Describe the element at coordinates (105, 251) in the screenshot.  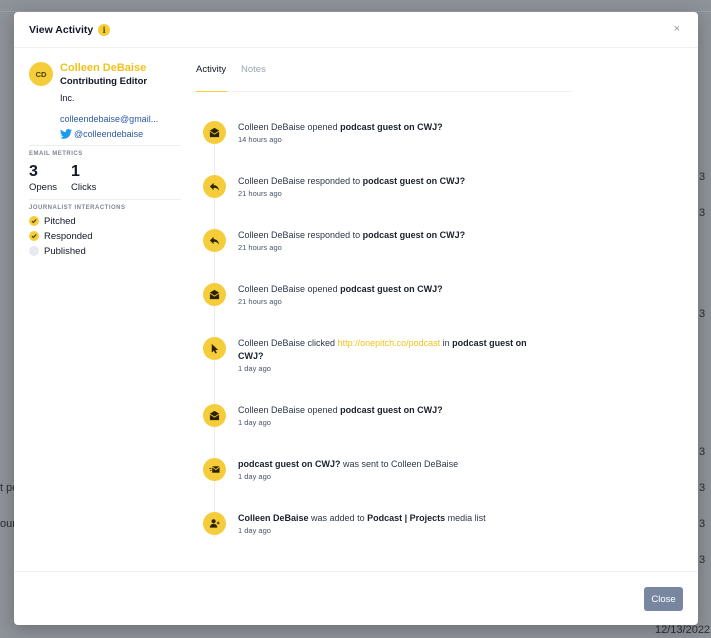
I see `interaction-published: Published` at that location.